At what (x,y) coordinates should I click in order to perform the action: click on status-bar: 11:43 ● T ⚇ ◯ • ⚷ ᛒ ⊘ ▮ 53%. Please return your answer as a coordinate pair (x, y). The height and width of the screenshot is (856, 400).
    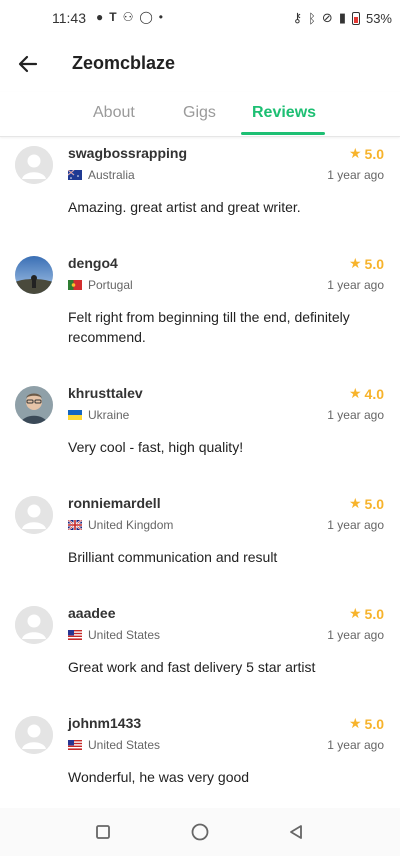
    Looking at the image, I should click on (200, 18).